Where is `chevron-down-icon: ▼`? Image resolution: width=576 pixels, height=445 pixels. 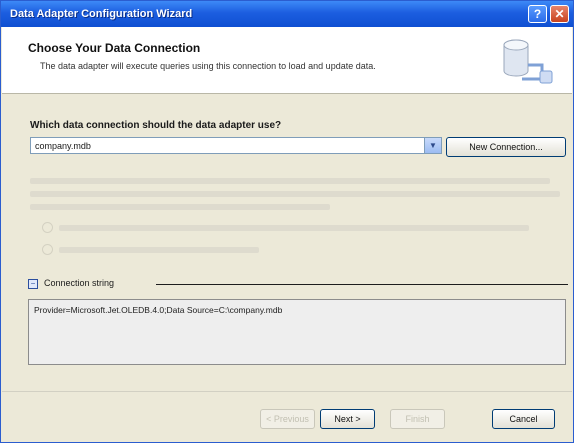
chevron-down-icon: ▼ is located at coordinates (432, 145).